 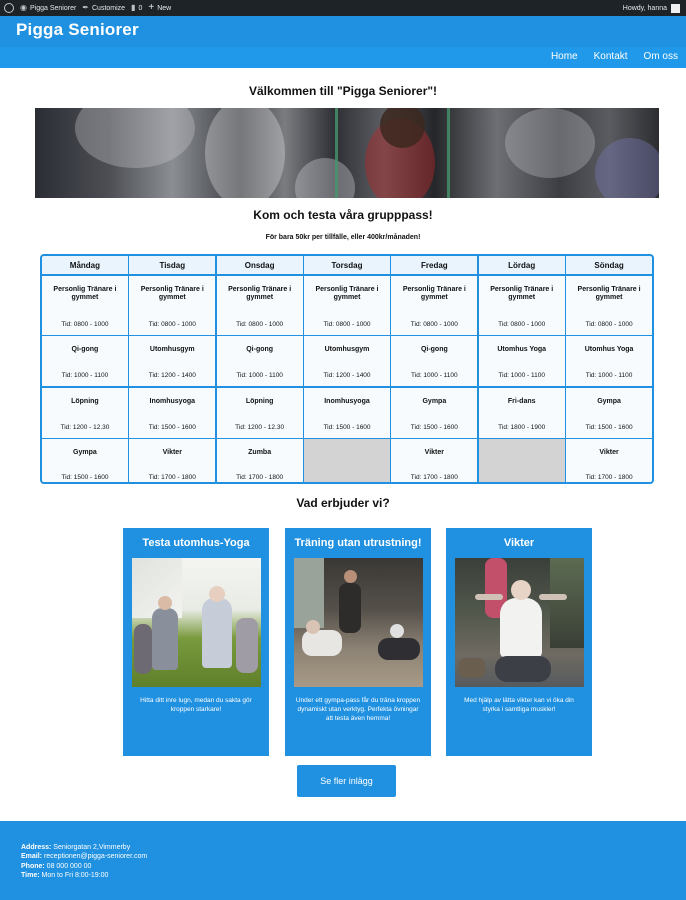 What do you see at coordinates (609, 265) in the screenshot?
I see `day-header: Söndag` at bounding box center [609, 265].